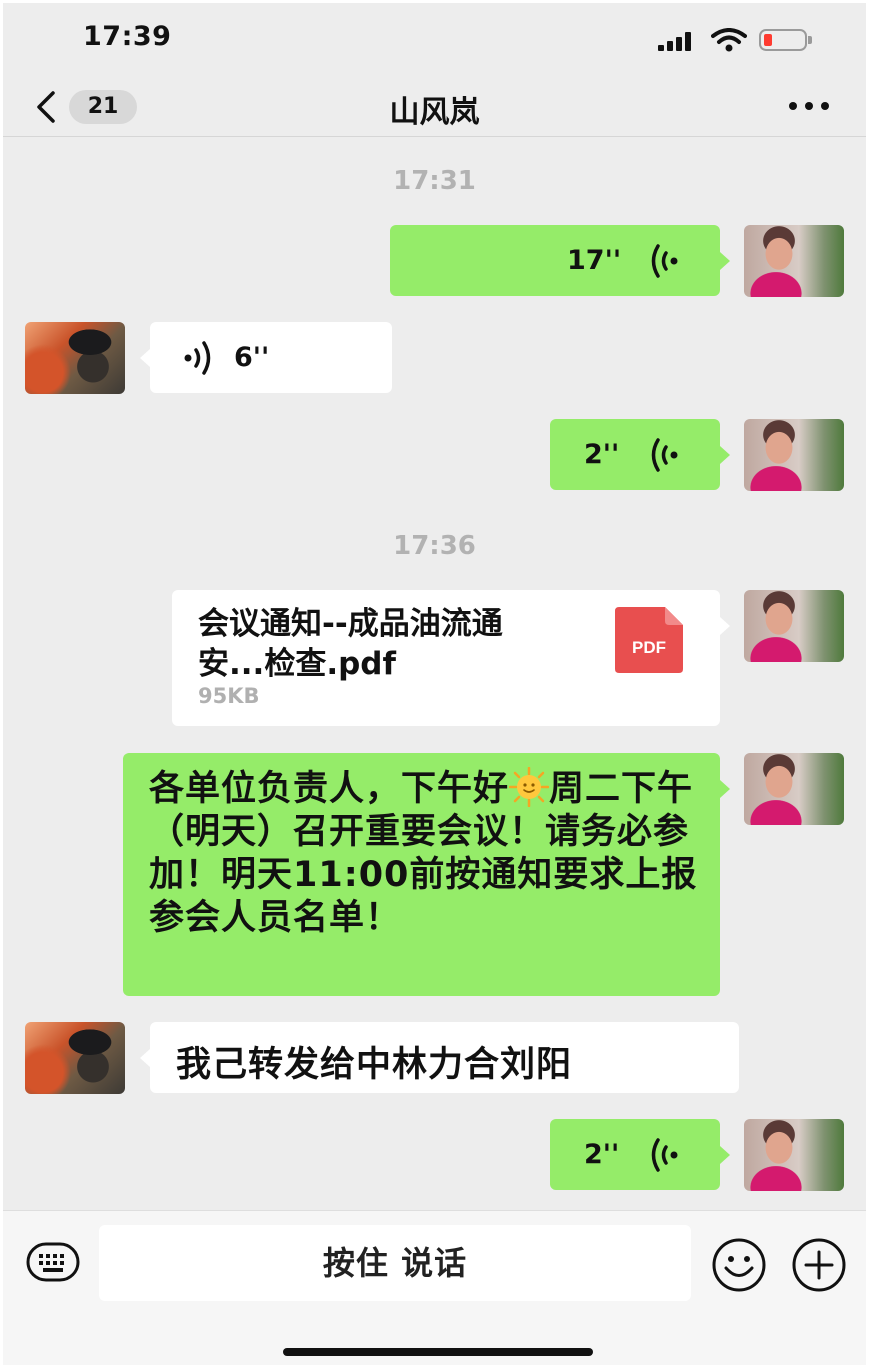 The image size is (869, 1368). Describe the element at coordinates (434, 181) in the screenshot. I see `timestamp-1: 17:31` at that location.